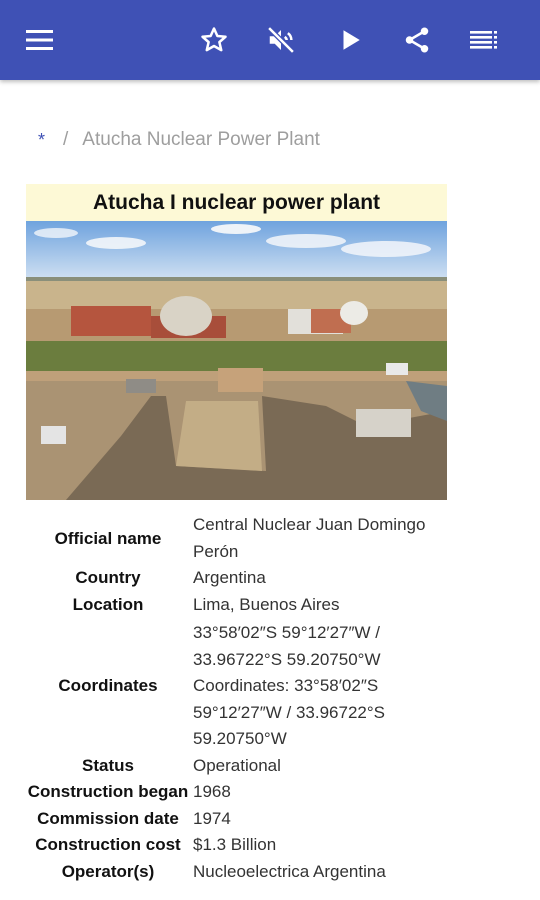 Image resolution: width=540 pixels, height=900 pixels. Describe the element at coordinates (41, 140) in the screenshot. I see `breadcrumb-home-link: *` at that location.